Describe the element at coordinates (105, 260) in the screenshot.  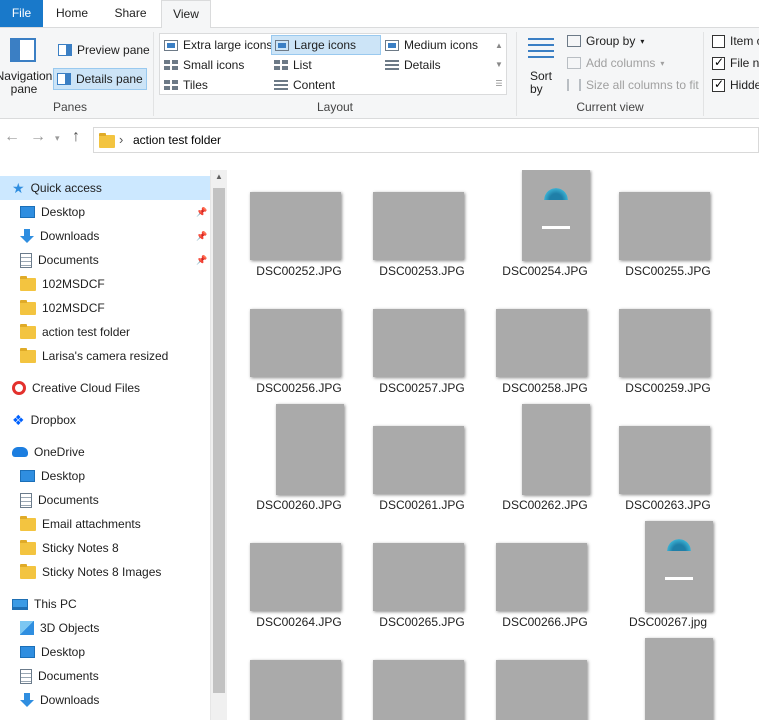
I see `sidebar-item: Documents 📌` at that location.